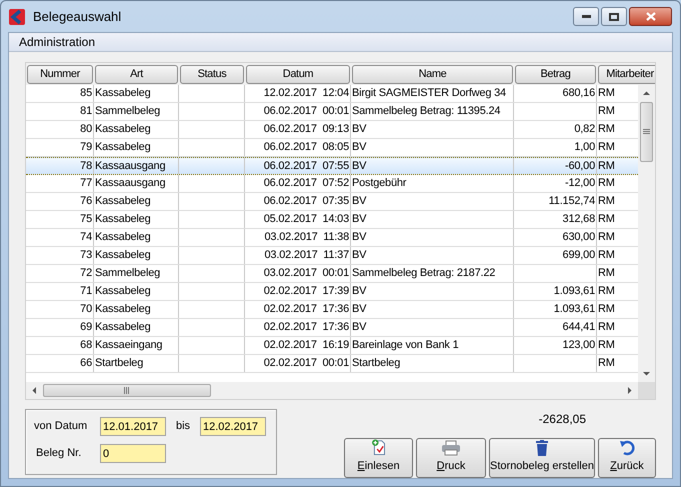  What do you see at coordinates (136, 74) in the screenshot?
I see `column-header: Art` at bounding box center [136, 74].